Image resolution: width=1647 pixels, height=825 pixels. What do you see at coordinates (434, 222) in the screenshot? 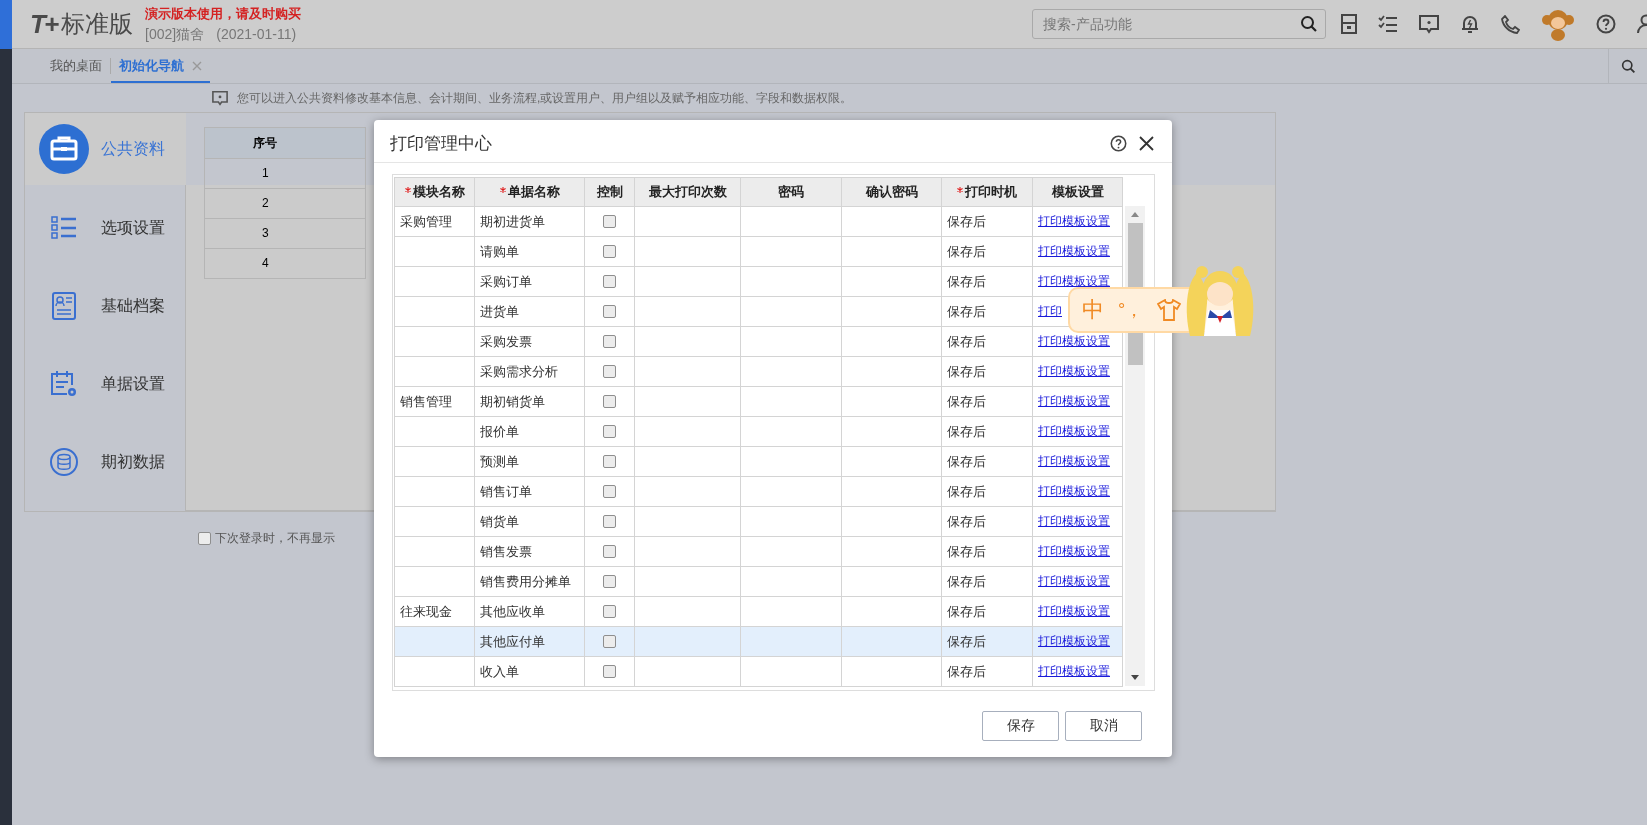
I see `table-cell: 采购管理` at bounding box center [434, 222].